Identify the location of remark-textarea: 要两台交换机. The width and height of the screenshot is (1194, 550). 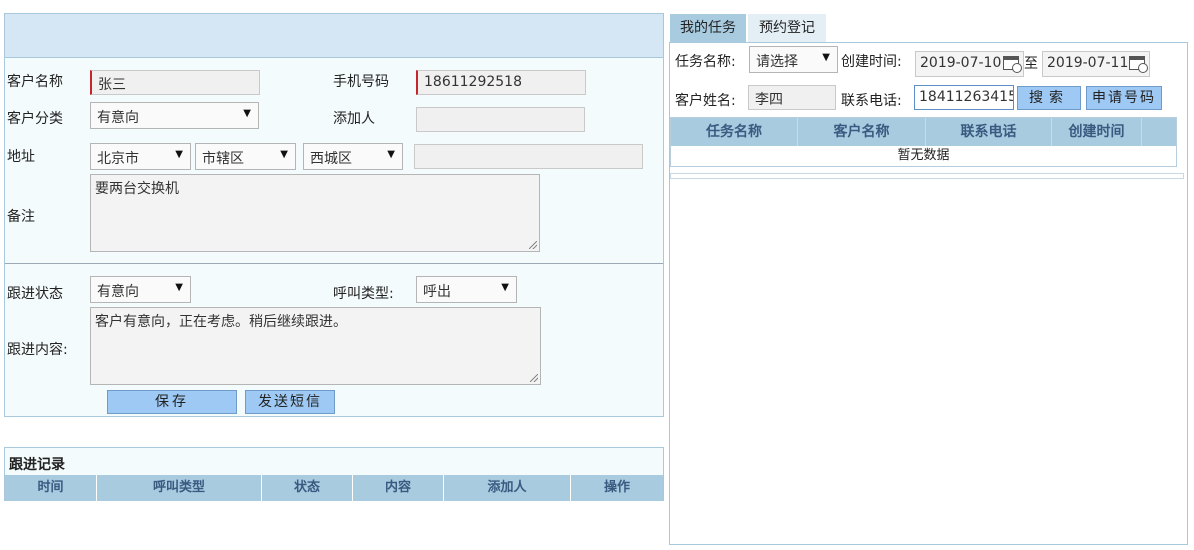
(315, 213).